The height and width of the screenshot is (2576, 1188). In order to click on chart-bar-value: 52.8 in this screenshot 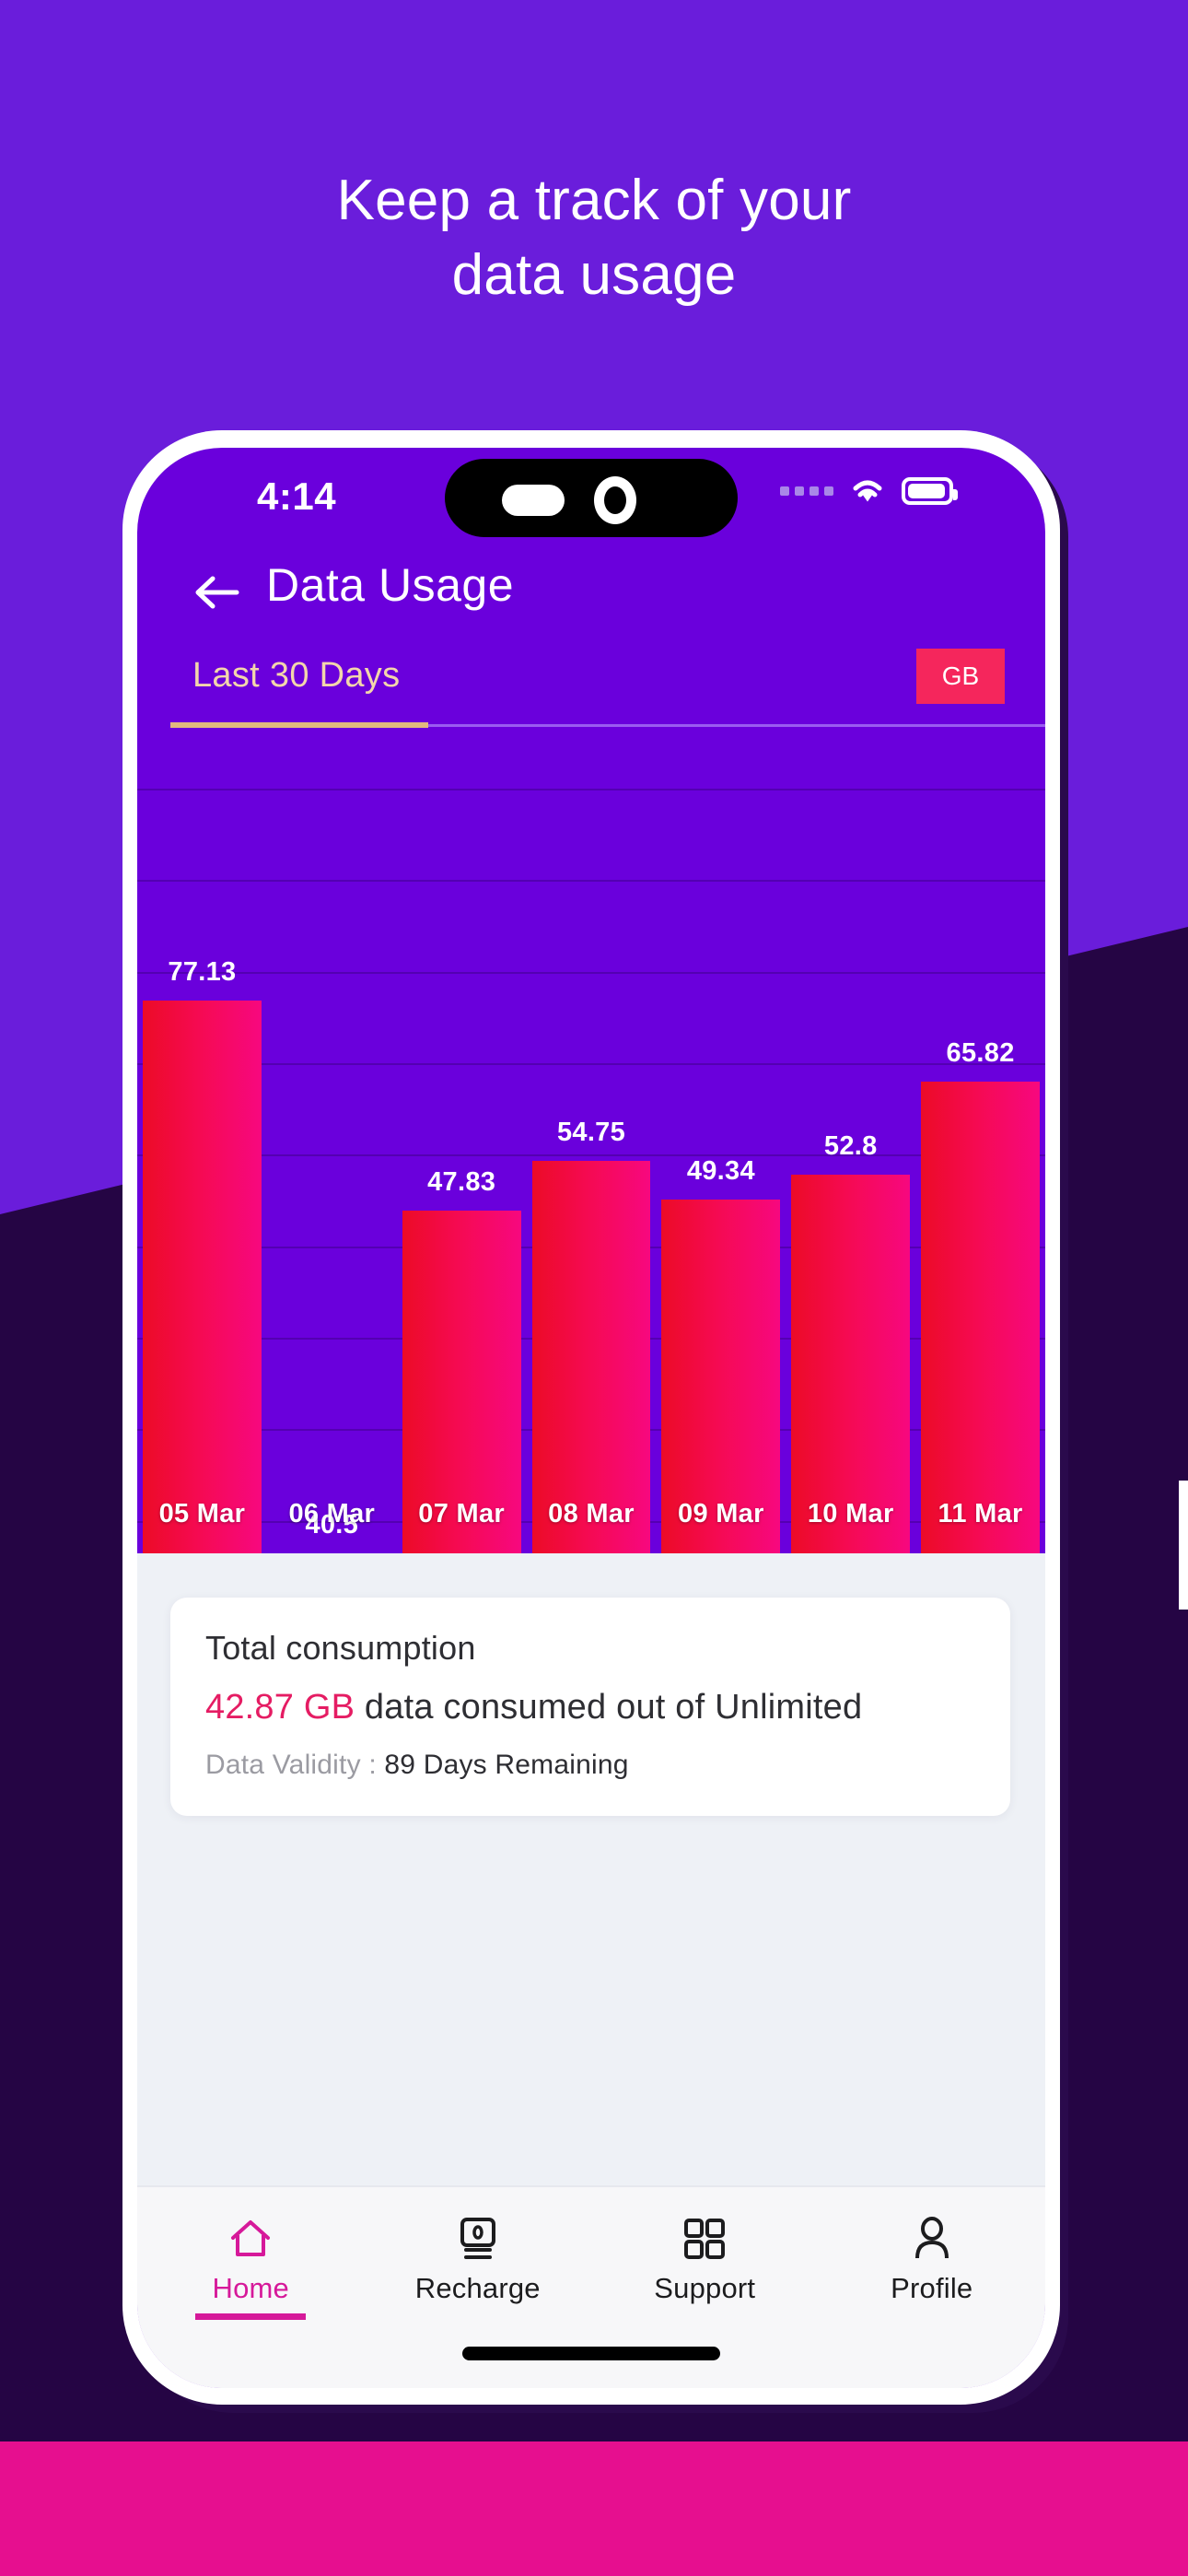, I will do `click(850, 1146)`.